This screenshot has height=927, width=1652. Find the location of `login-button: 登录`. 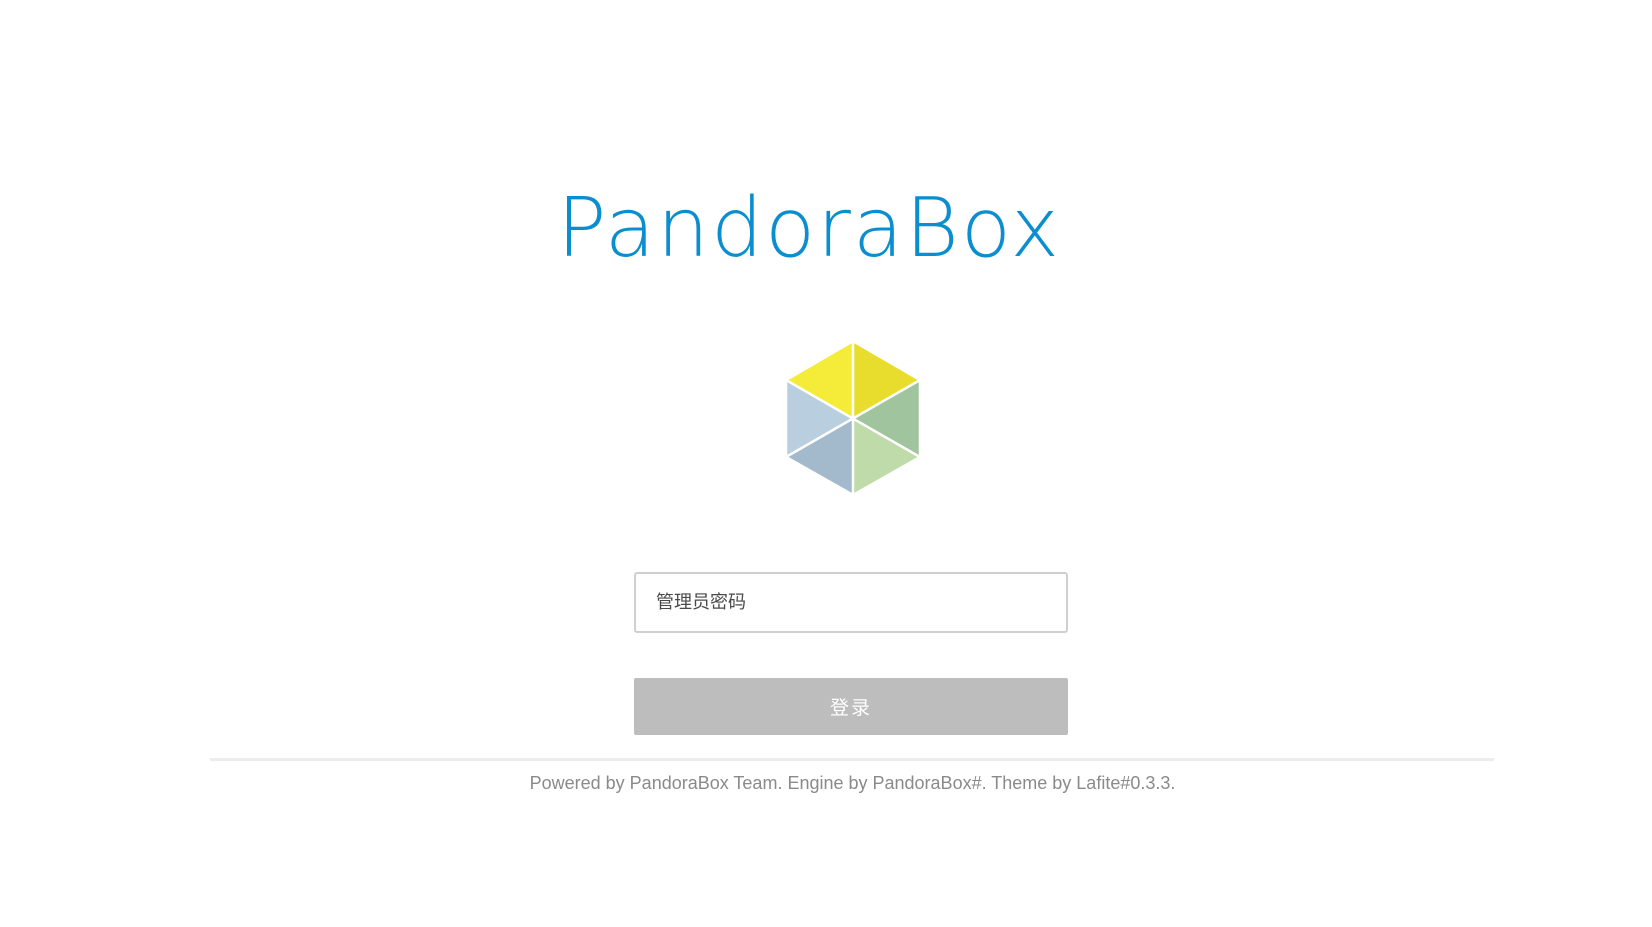

login-button: 登录 is located at coordinates (851, 706).